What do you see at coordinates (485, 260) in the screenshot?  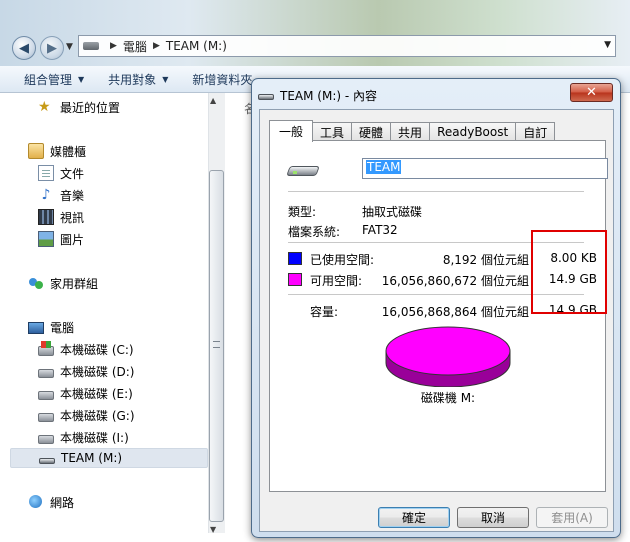 I see `used-space-bytes: 8,192 個位元組` at bounding box center [485, 260].